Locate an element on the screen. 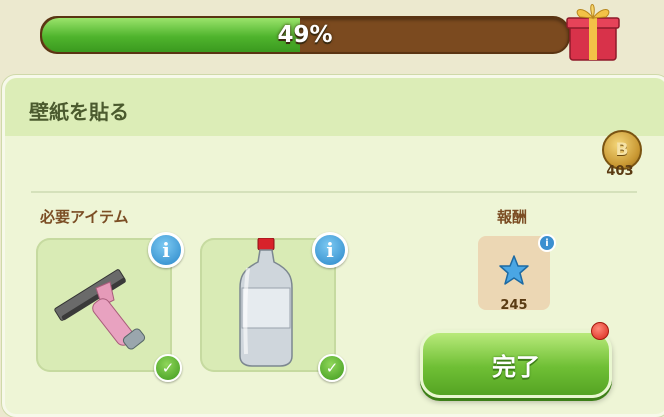 The width and height of the screenshot is (664, 417). required-items-label: 必要アイテム is located at coordinates (84, 217).